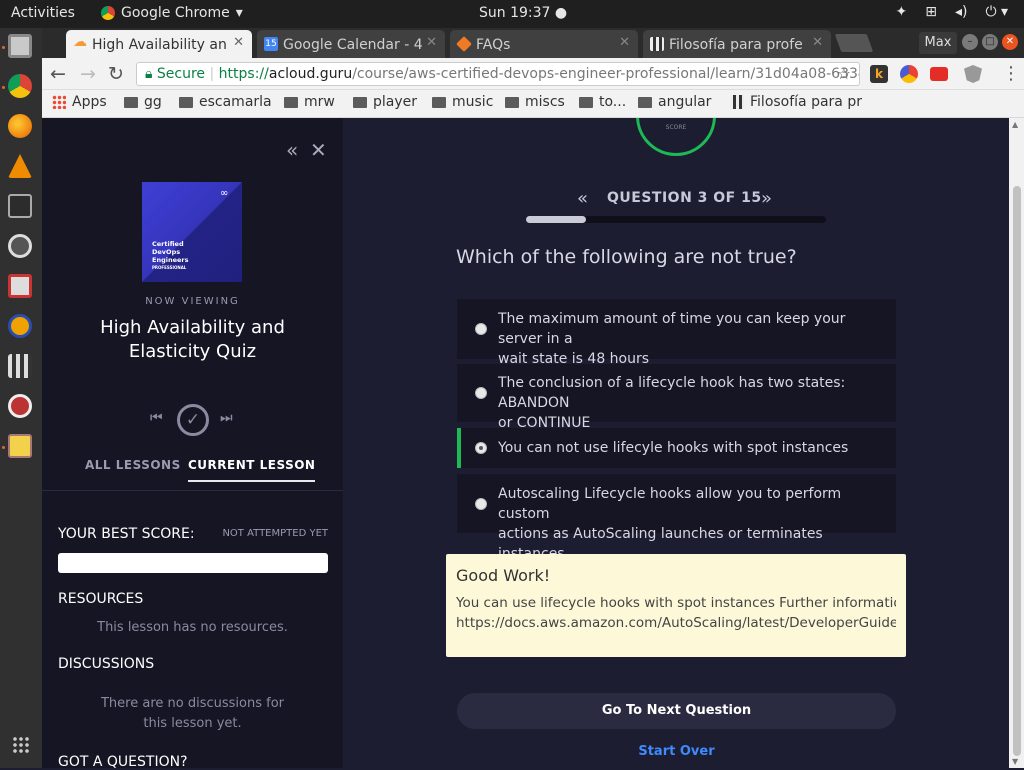  Describe the element at coordinates (676, 711) in the screenshot. I see `next-question-button: Go To Next Question` at that location.